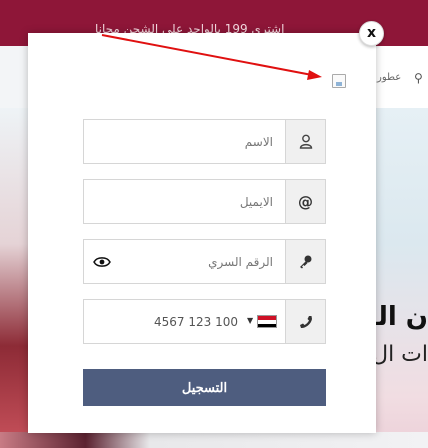  I want to click on close-button: x, so click(371, 33).